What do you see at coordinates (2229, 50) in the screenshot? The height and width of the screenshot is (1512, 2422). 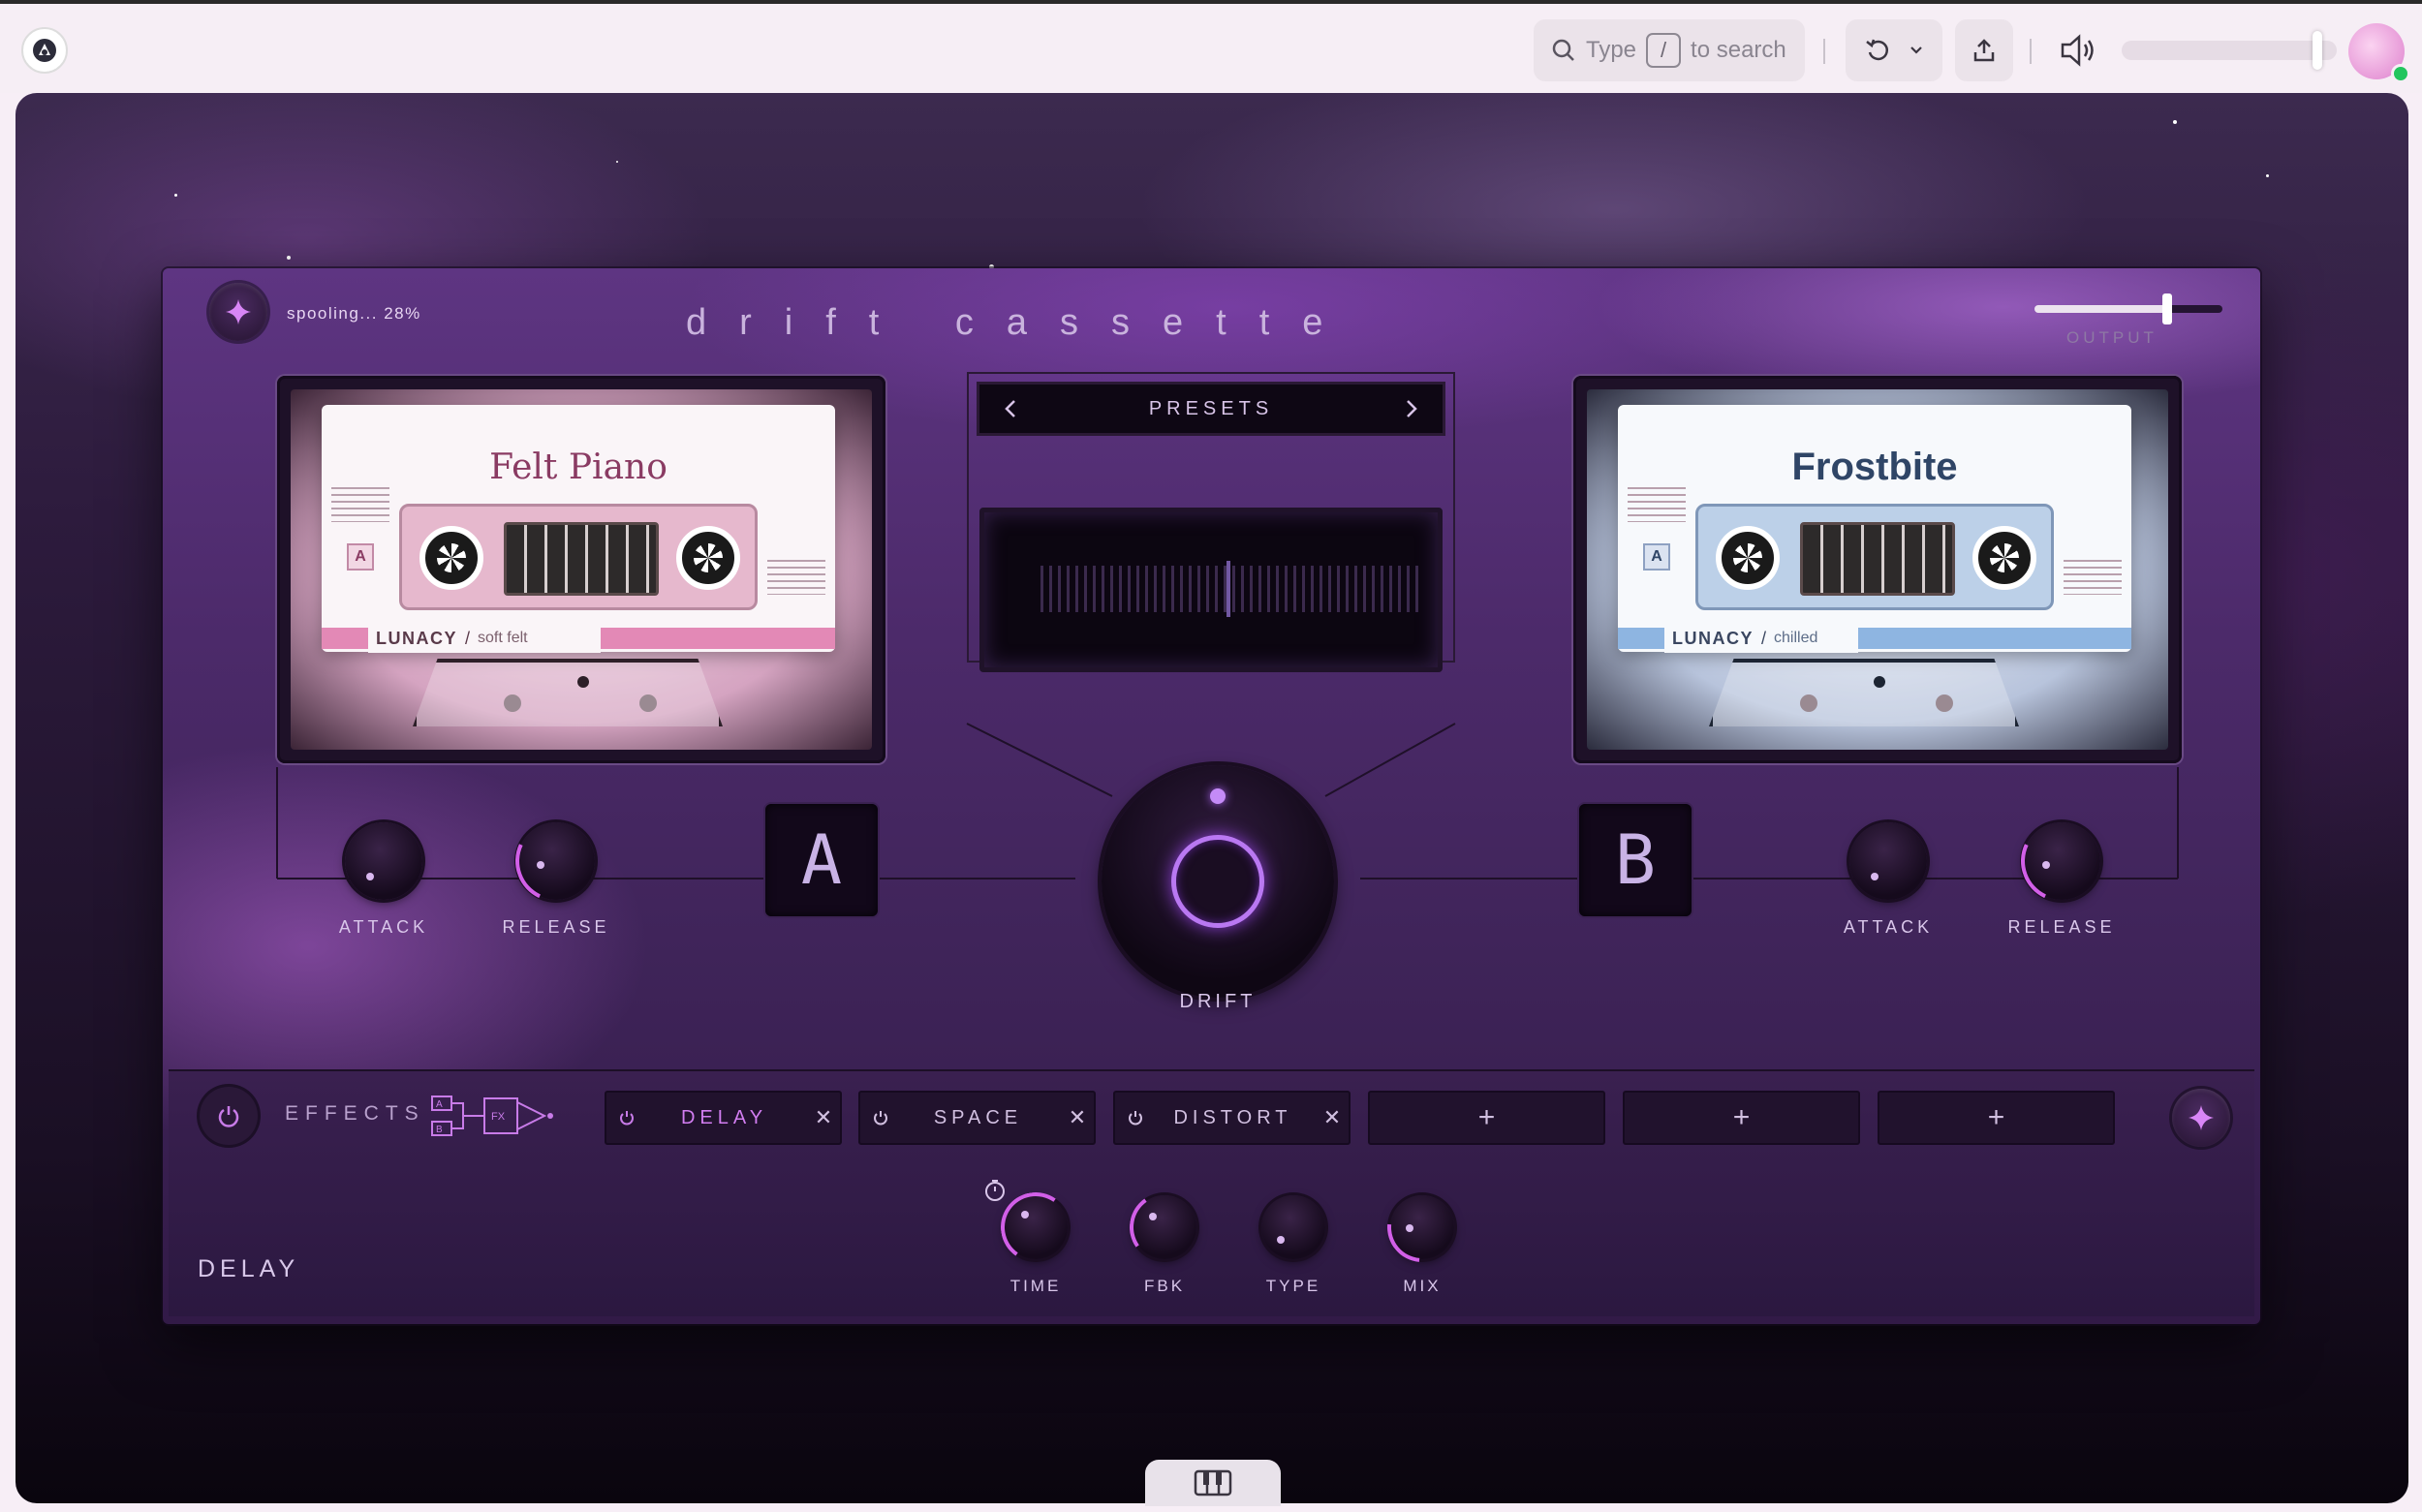 I see `volume-slider` at bounding box center [2229, 50].